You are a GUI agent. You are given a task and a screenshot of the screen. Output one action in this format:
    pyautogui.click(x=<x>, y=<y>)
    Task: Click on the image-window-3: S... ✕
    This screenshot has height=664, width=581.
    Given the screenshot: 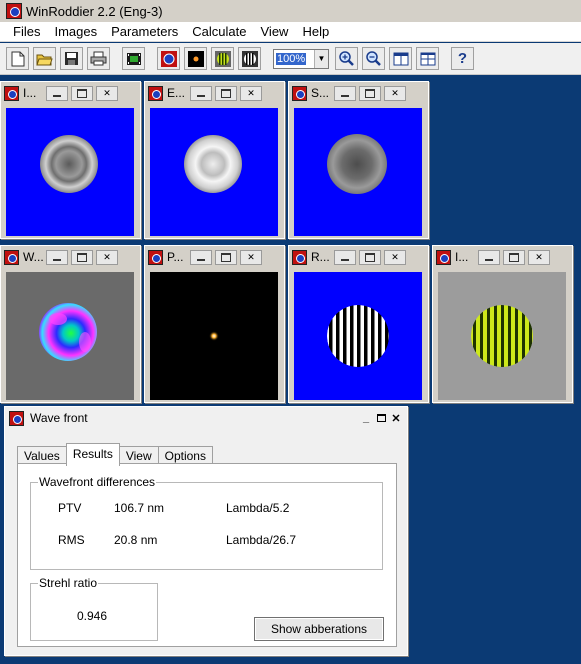 What is the action you would take?
    pyautogui.click(x=358, y=160)
    